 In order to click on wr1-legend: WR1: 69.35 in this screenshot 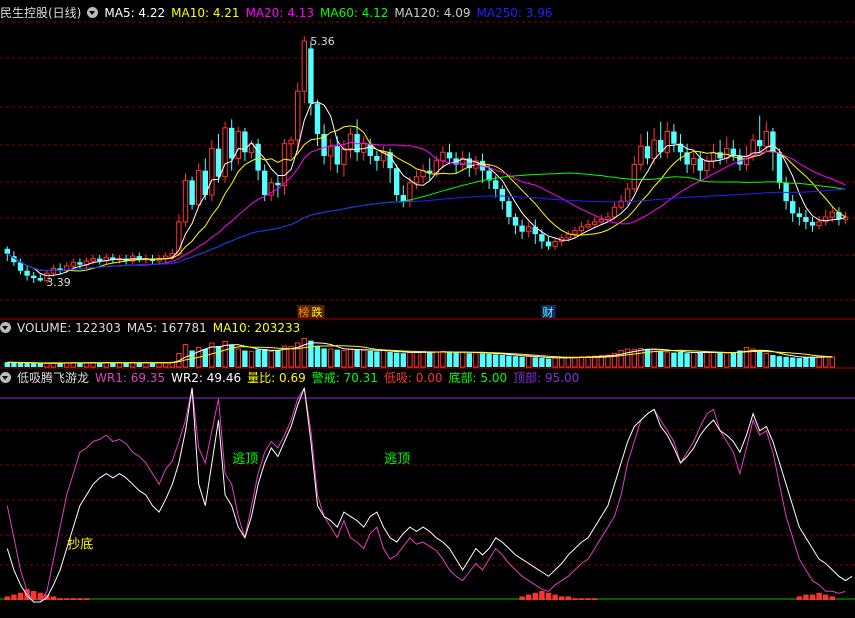, I will do `click(130, 378)`.